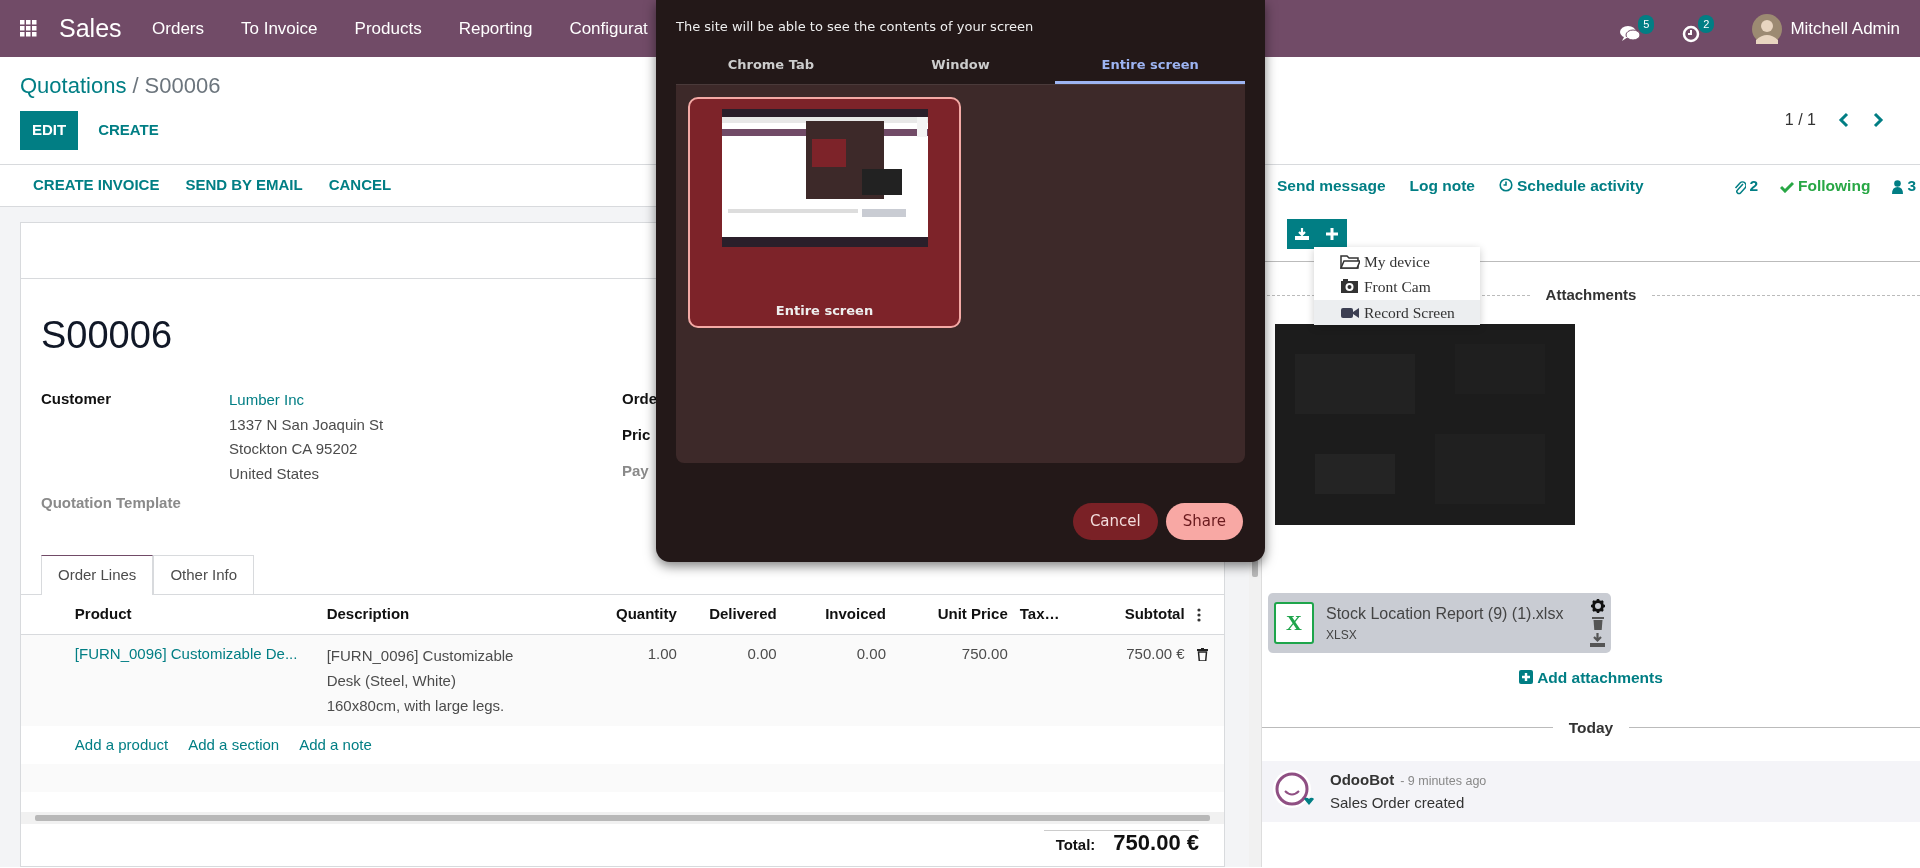  I want to click on attachment-type: XLSX, so click(1342, 635).